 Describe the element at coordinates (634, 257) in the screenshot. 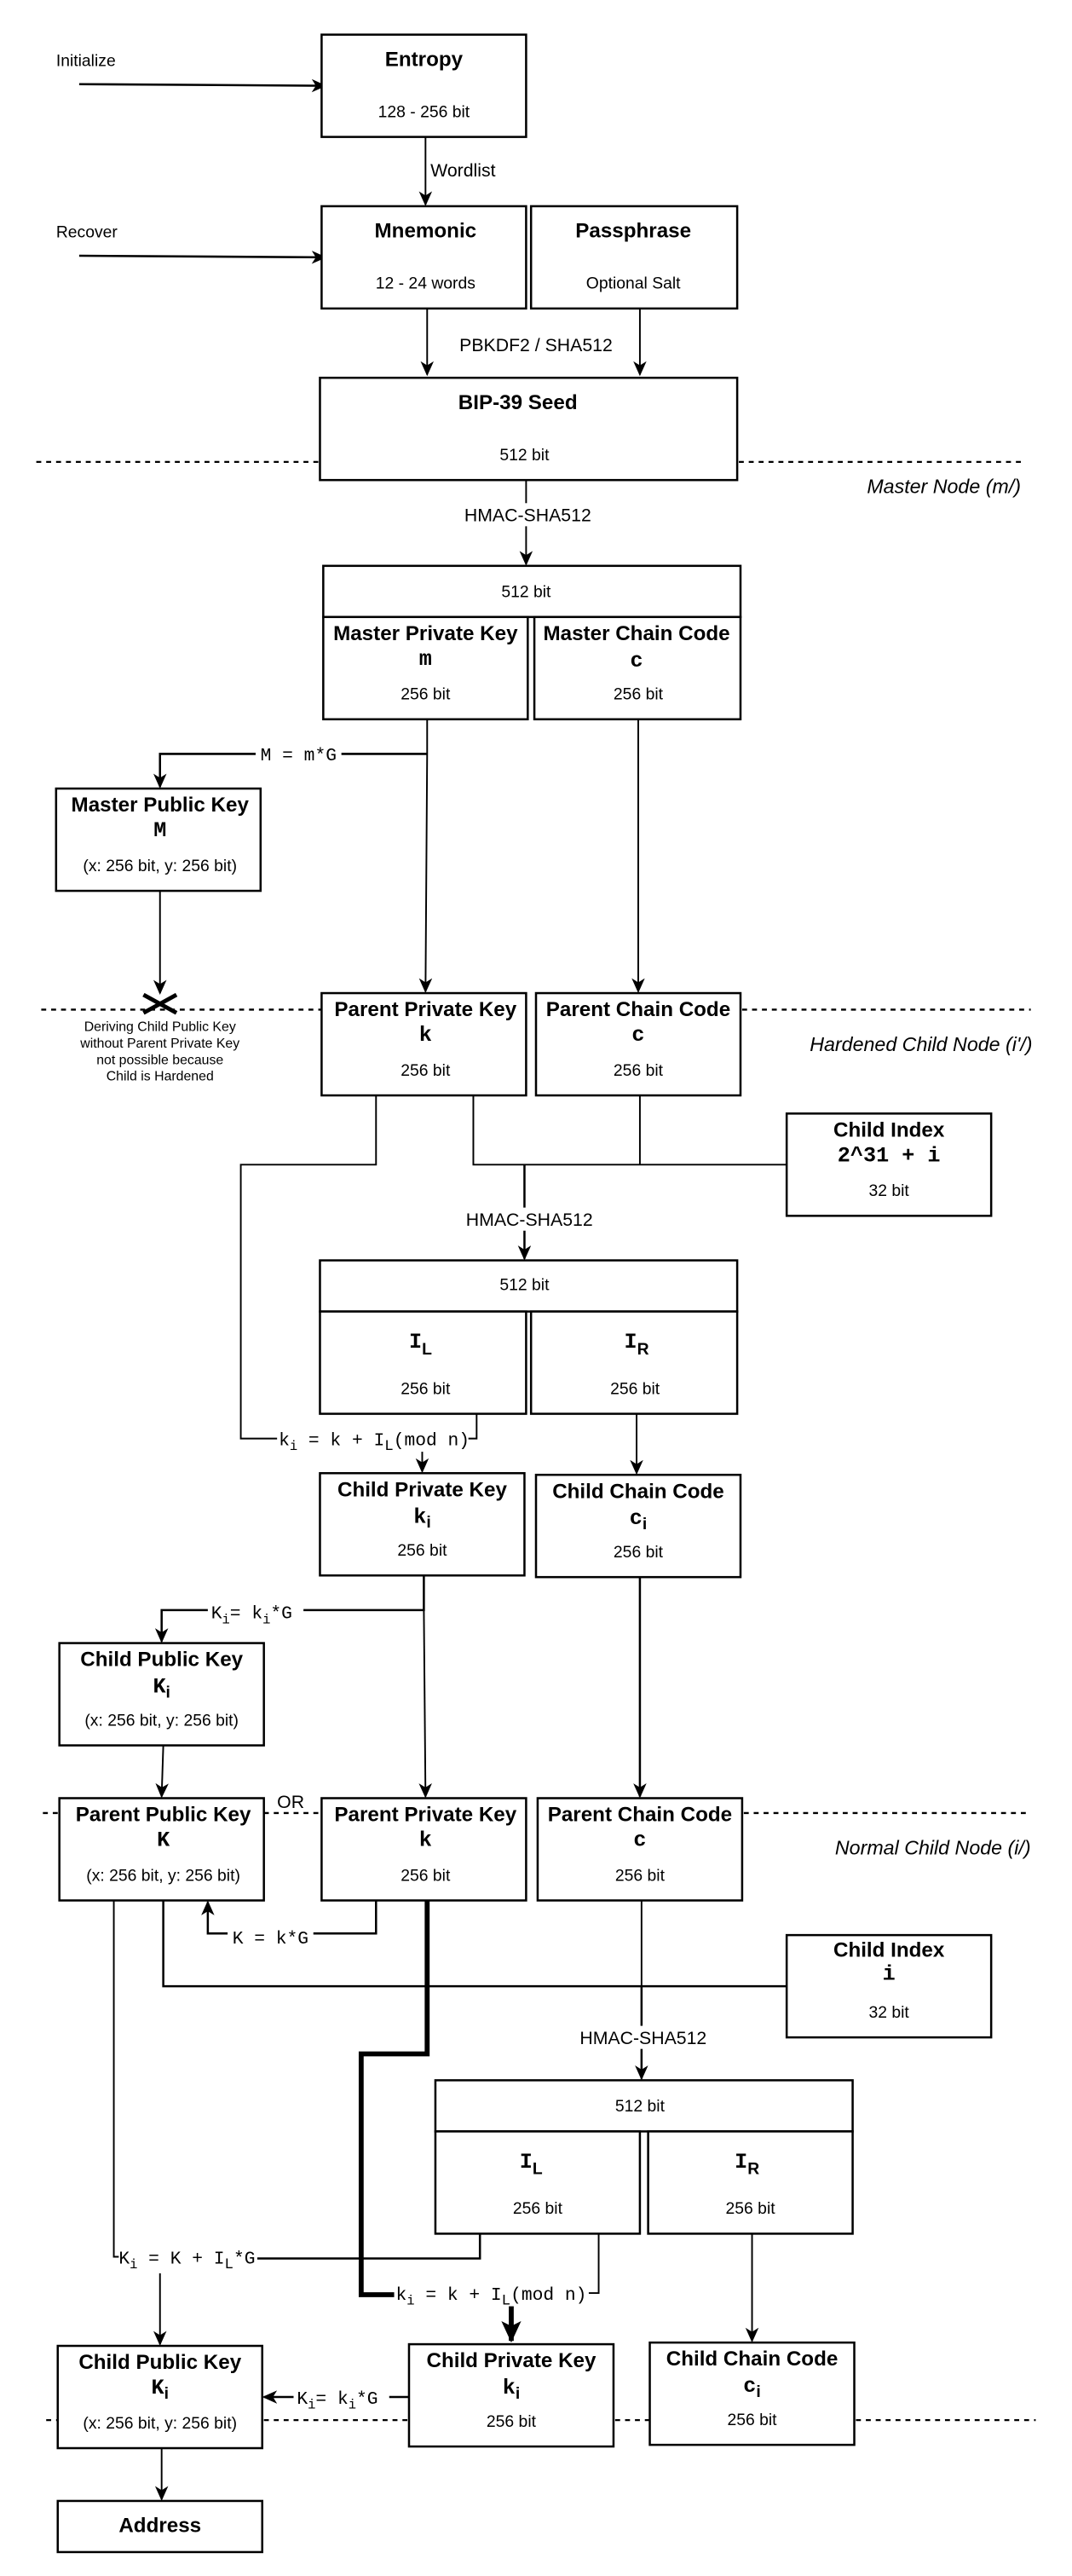

I see `passphrase-box: Passphrase Optional Salt` at that location.